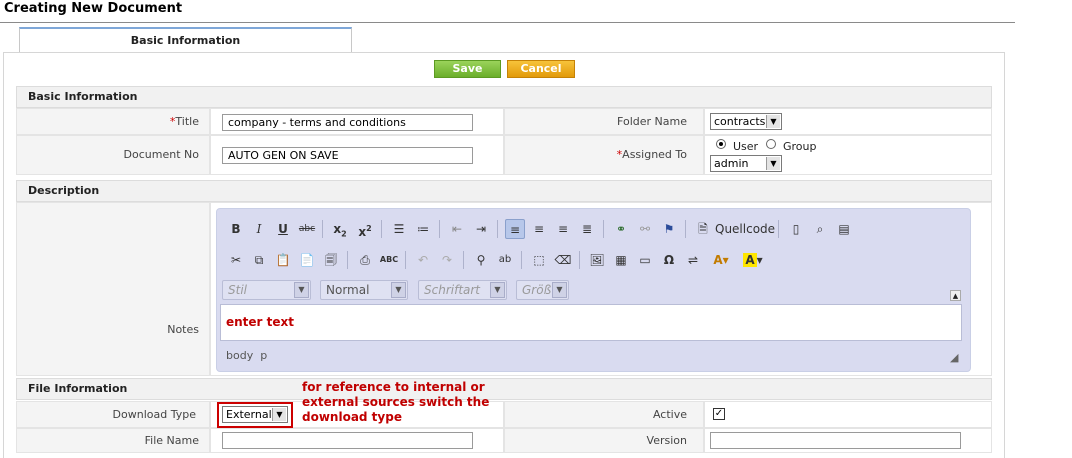  I want to click on assign-user-radio, so click(721, 144).